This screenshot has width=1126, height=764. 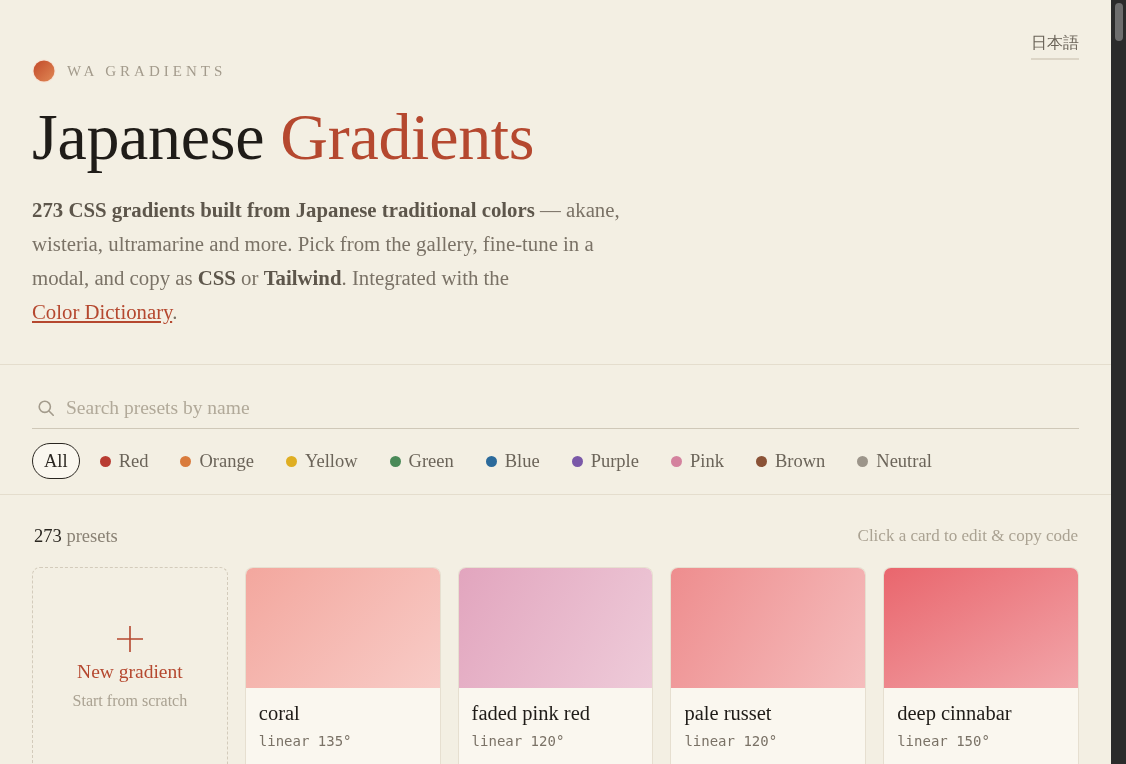 I want to click on scrollbar, so click(x=1118, y=382).